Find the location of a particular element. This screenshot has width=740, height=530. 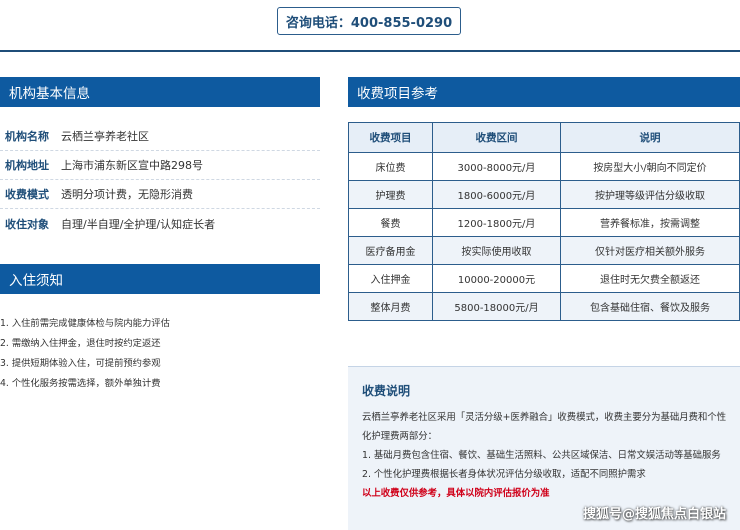

info-row-address: 机构地址 上海市浦东新区宣中路298号 is located at coordinates (160, 165).